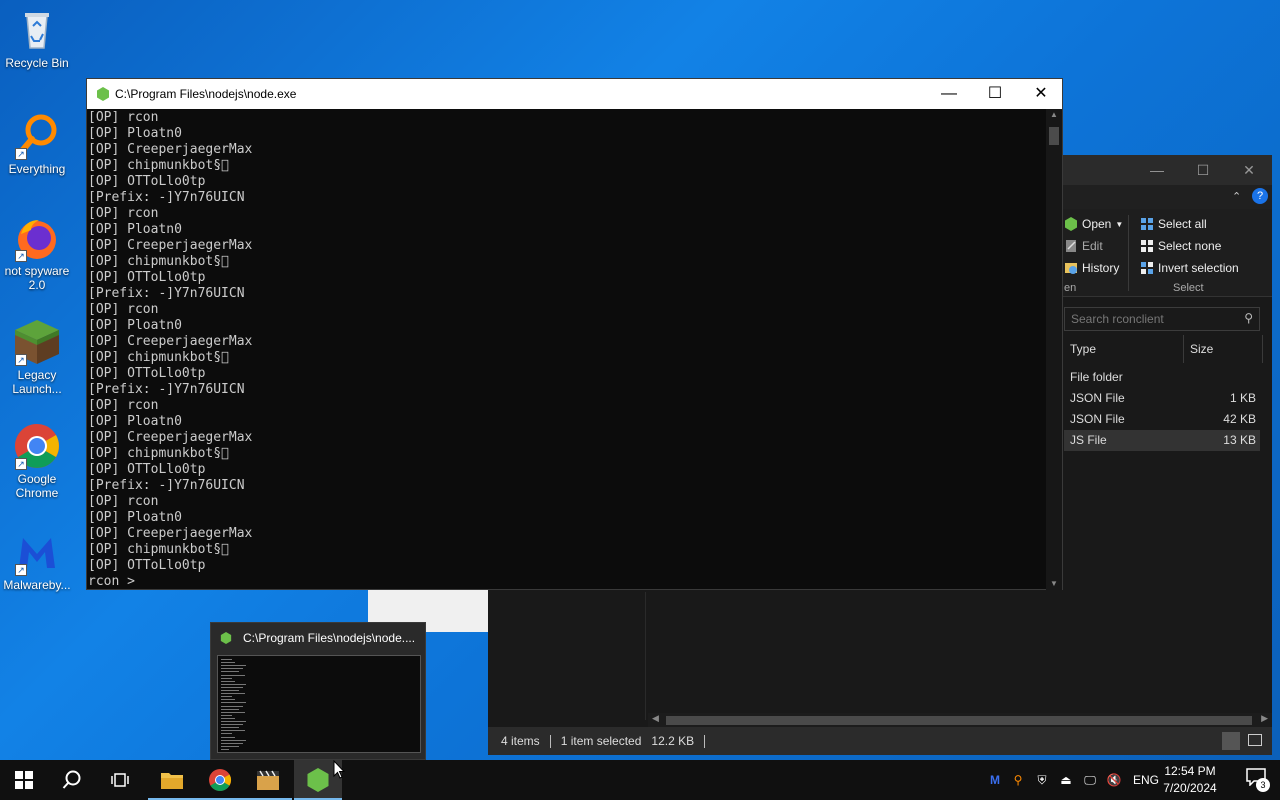 The width and height of the screenshot is (1280, 800). Describe the element at coordinates (1097, 419) in the screenshot. I see `file-type: JSON File` at that location.